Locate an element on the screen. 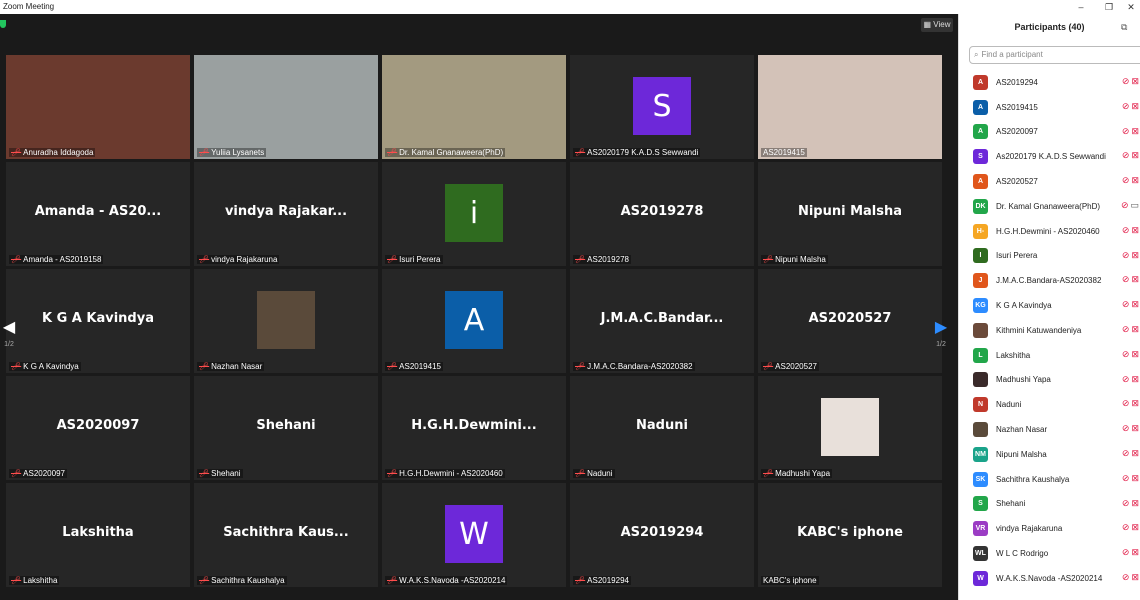  participant-row: S As2020179 K.A.D.S Sewwandi ⊘⊠ is located at coordinates (1049, 156).